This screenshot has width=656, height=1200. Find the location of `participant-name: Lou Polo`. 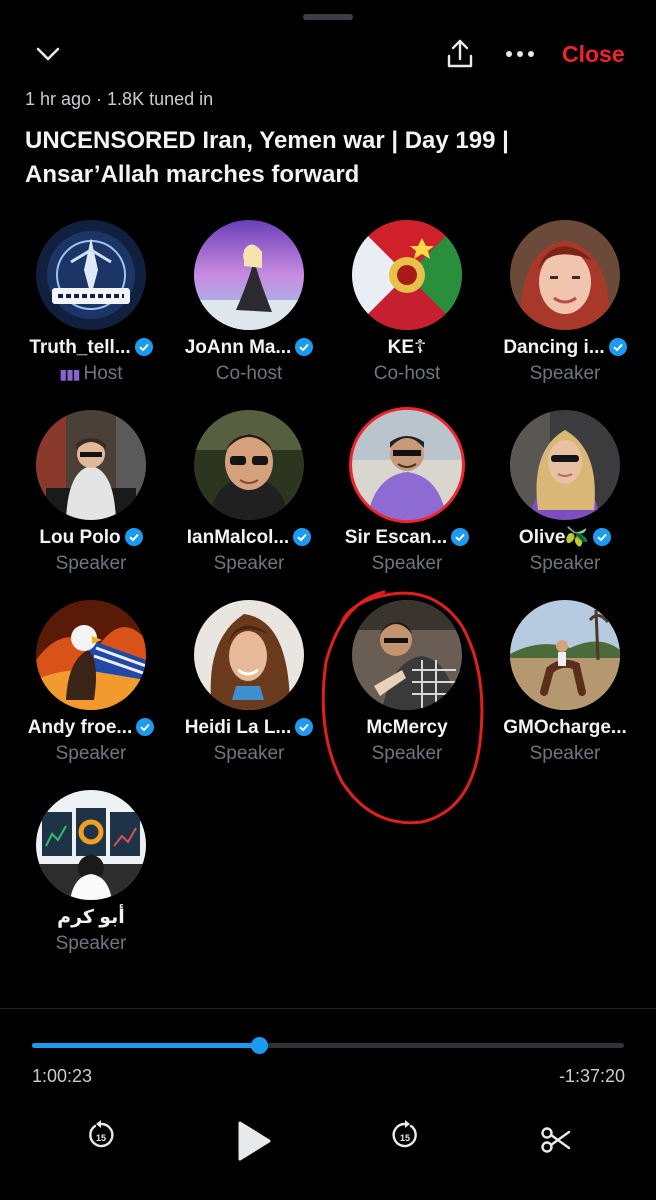

participant-name: Lou Polo is located at coordinates (80, 537).